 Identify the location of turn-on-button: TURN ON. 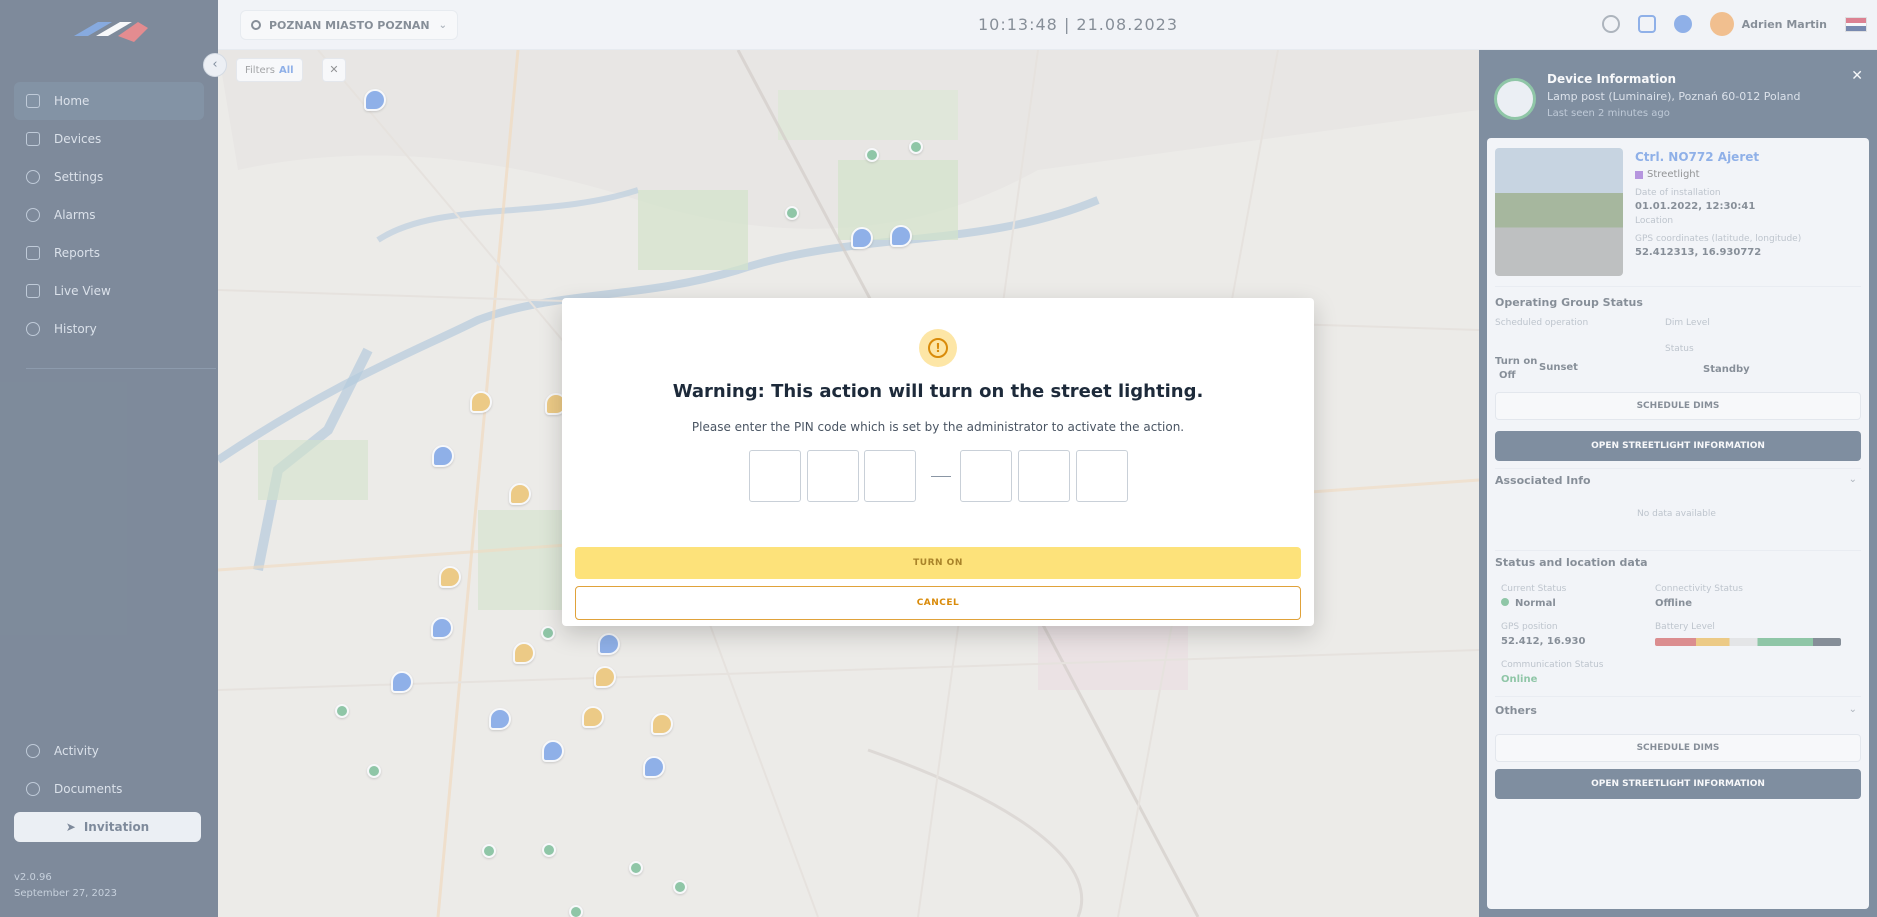
(938, 563).